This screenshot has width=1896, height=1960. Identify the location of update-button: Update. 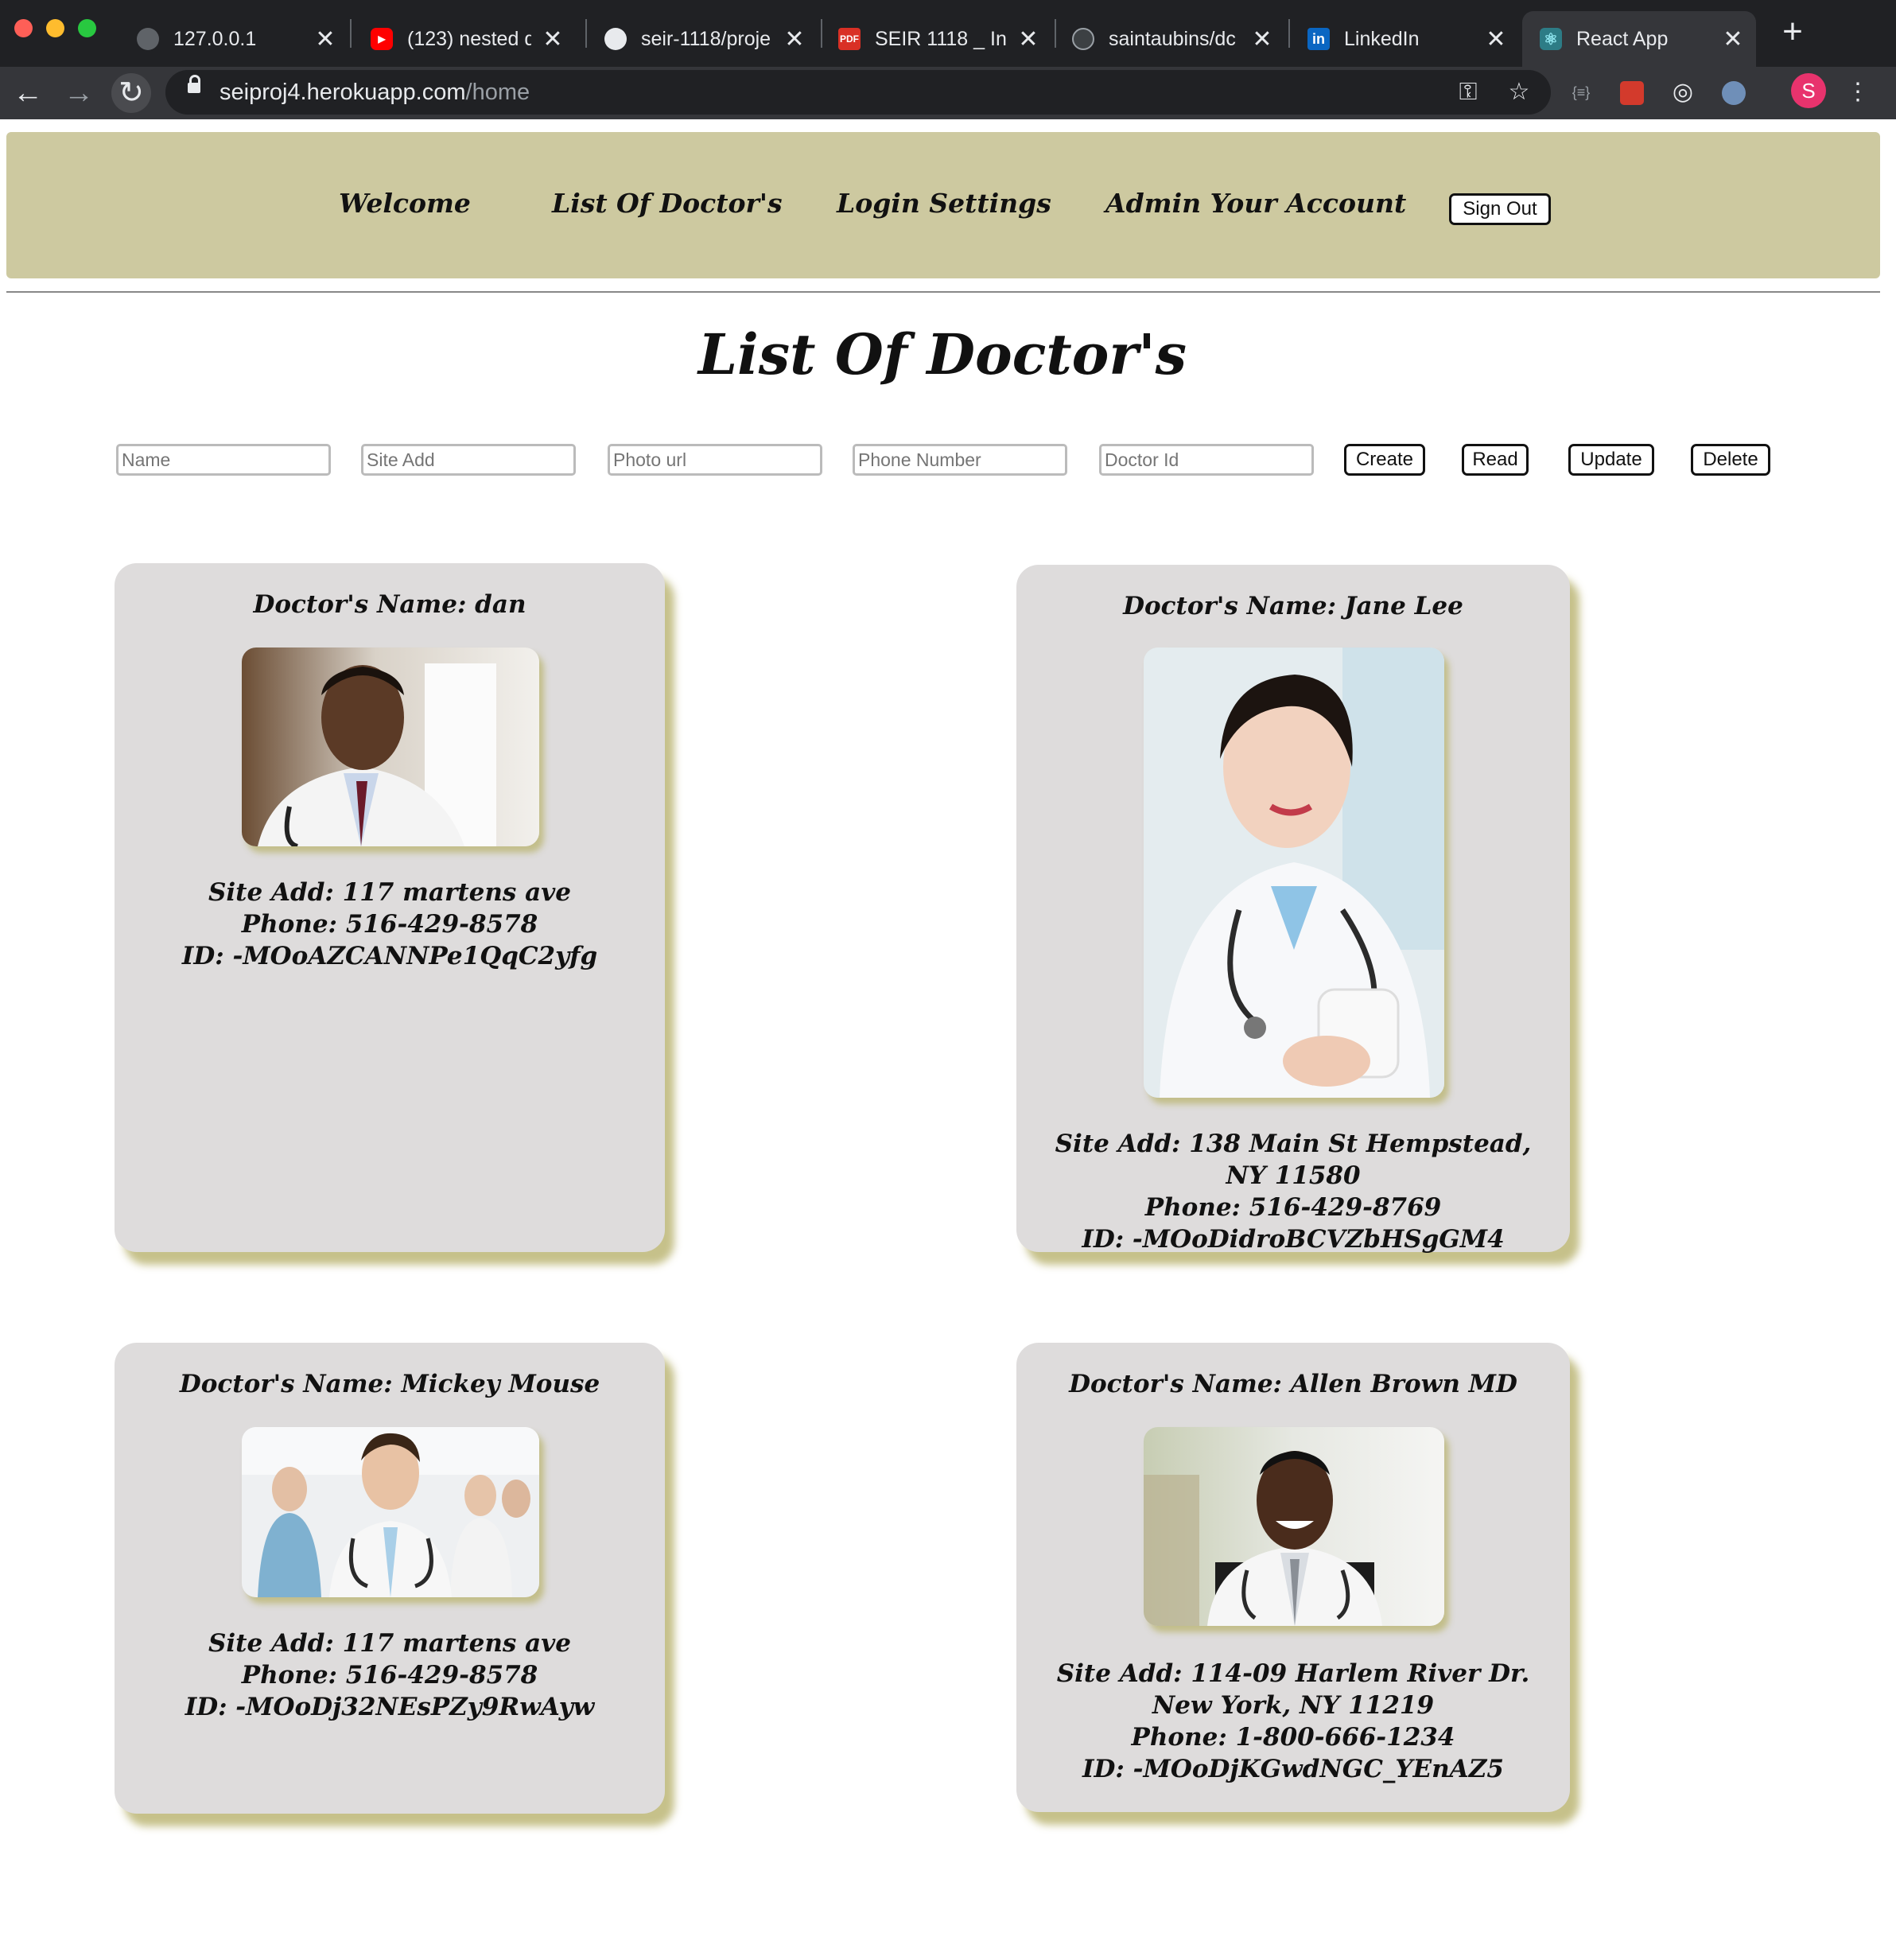
(1611, 460).